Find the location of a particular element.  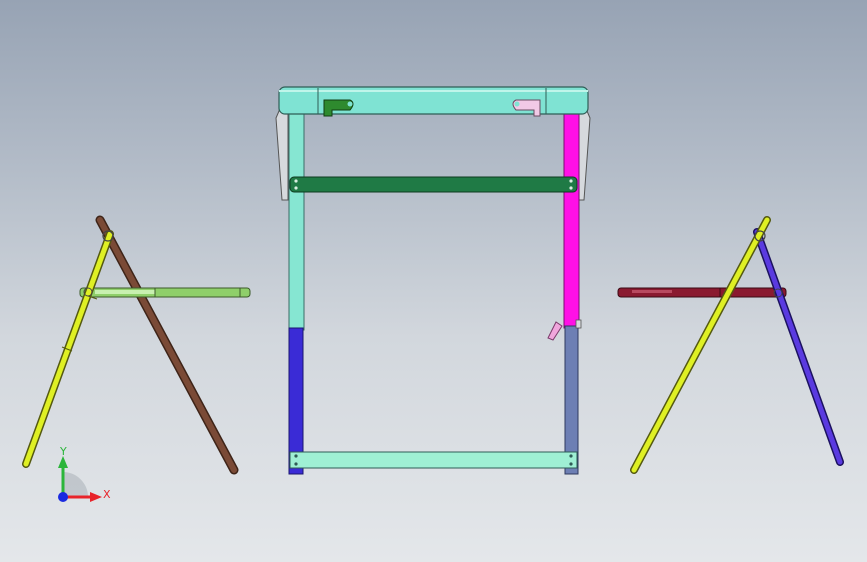

right-side-view is located at coordinates (730, 345).